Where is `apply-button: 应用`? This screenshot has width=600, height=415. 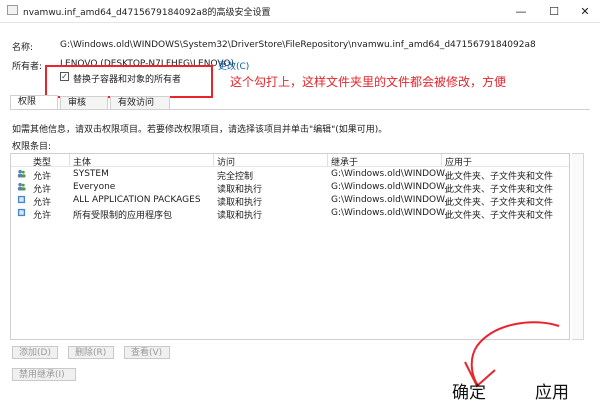
apply-button: 应用 is located at coordinates (552, 390).